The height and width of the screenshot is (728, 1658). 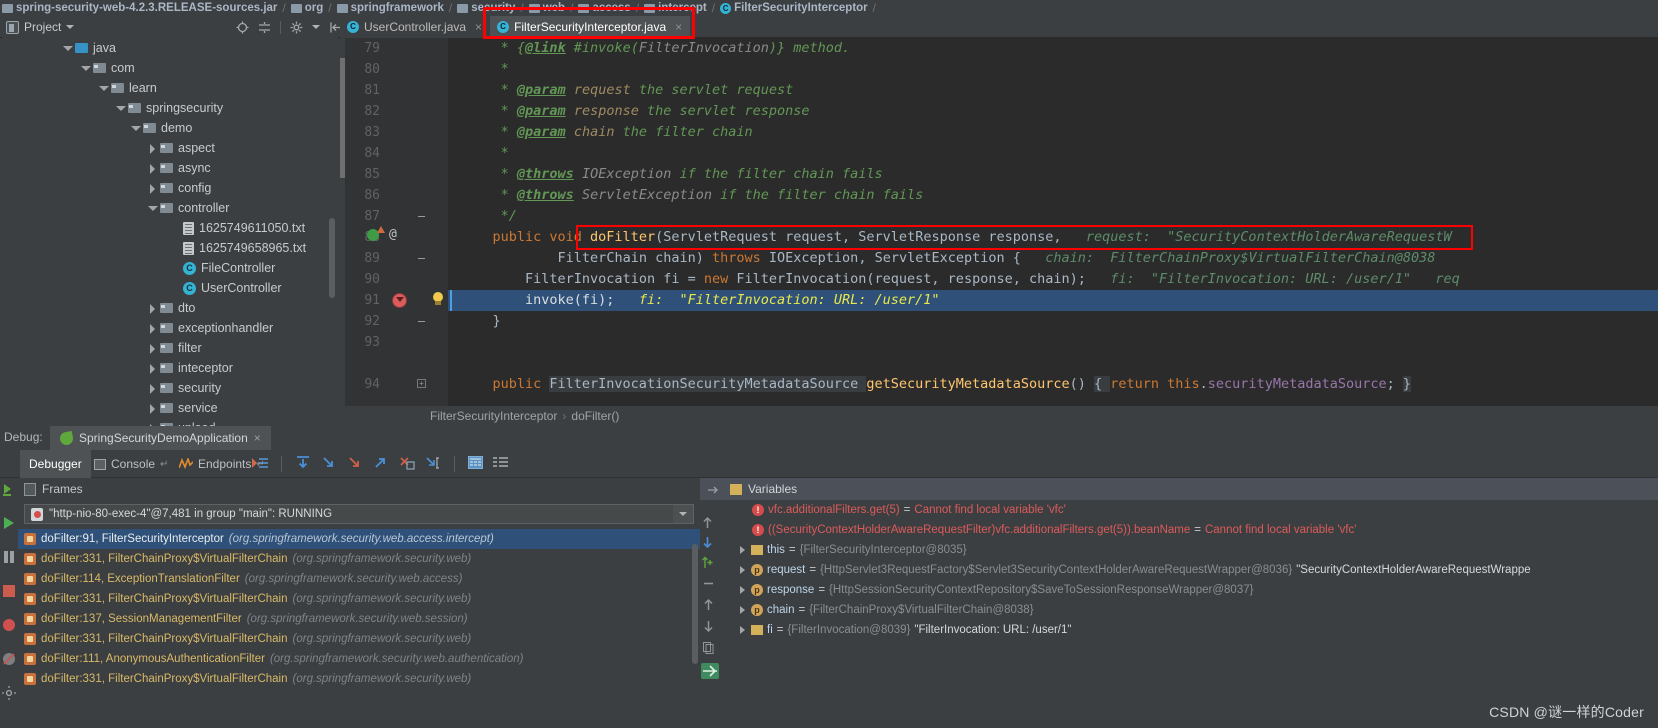 What do you see at coordinates (390, 8) in the screenshot?
I see `breadcrumb-springframework: springframework` at bounding box center [390, 8].